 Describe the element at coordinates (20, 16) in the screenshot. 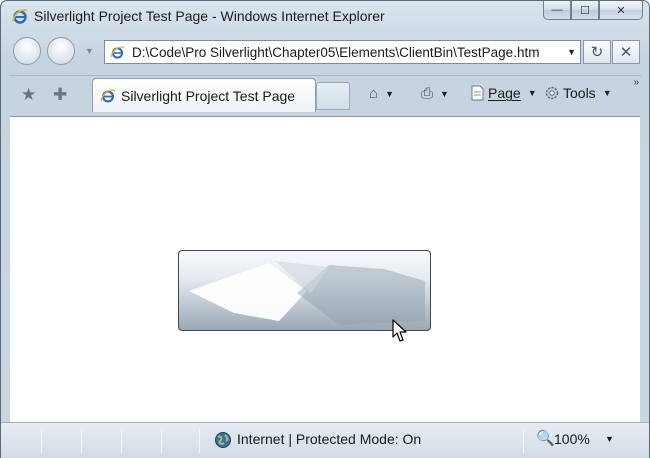

I see `ie-logo-icon` at that location.